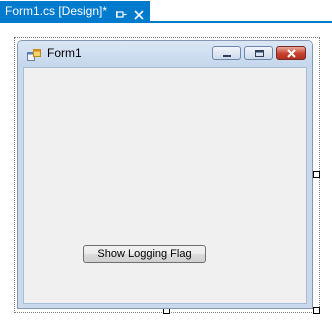 The height and width of the screenshot is (325, 332). Describe the element at coordinates (165, 54) in the screenshot. I see `form-titlebar: Form1` at that location.